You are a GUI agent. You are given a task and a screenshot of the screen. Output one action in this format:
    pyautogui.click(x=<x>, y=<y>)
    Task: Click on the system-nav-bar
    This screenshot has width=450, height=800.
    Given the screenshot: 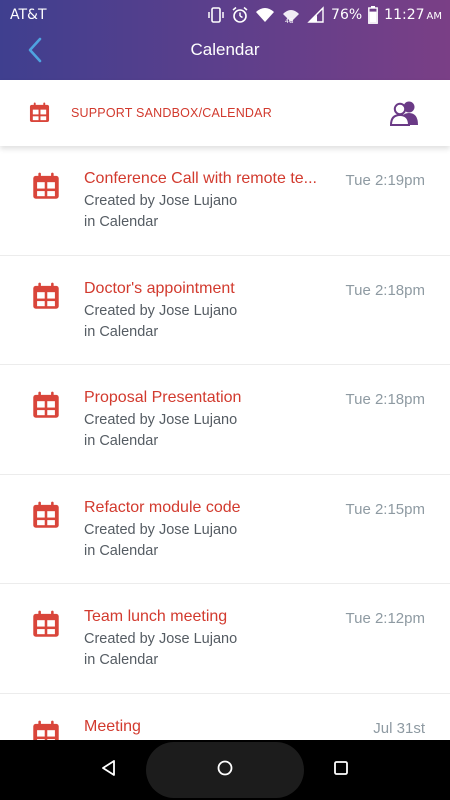 What is the action you would take?
    pyautogui.click(x=225, y=770)
    